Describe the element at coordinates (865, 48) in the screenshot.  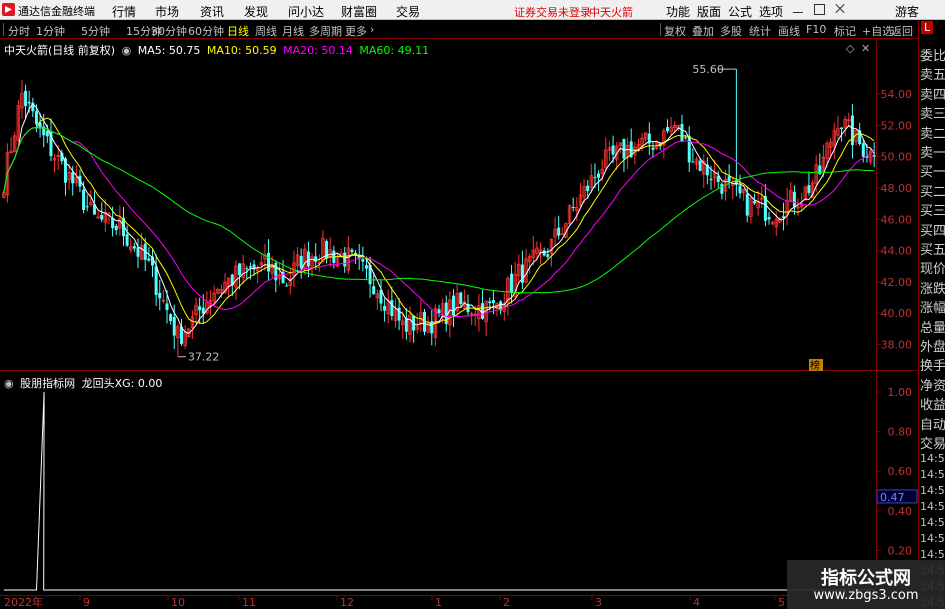
I see `close-icon: ✕` at that location.